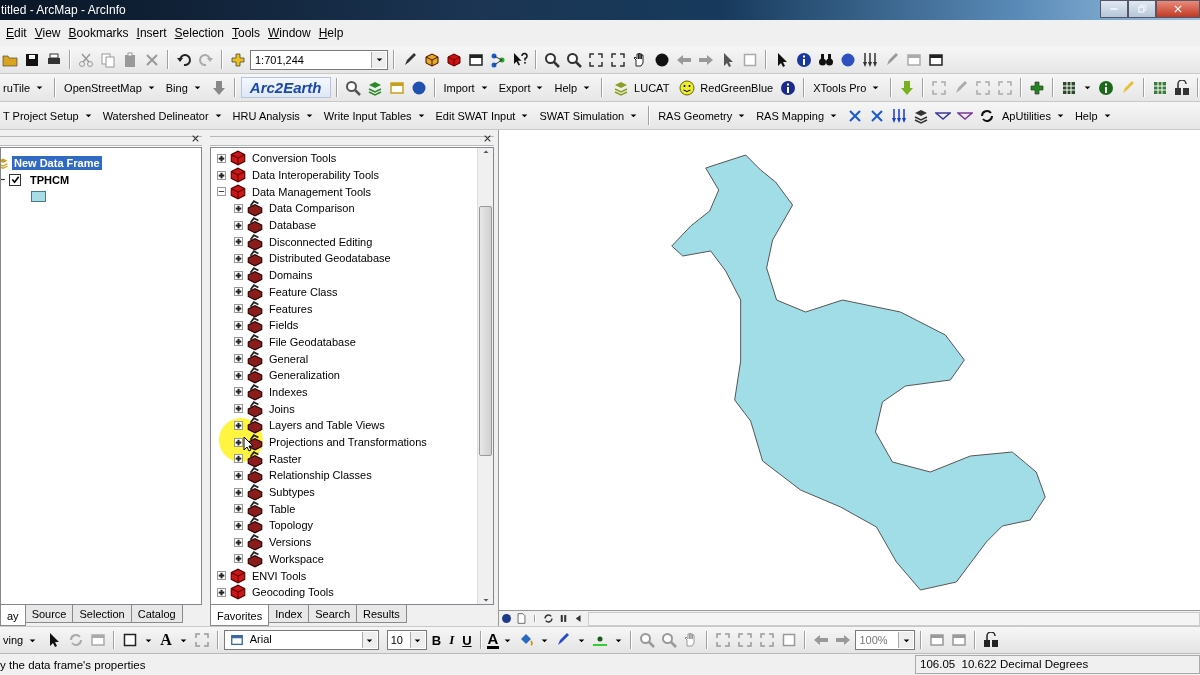  I want to click on tree-item: Database, so click(293, 225).